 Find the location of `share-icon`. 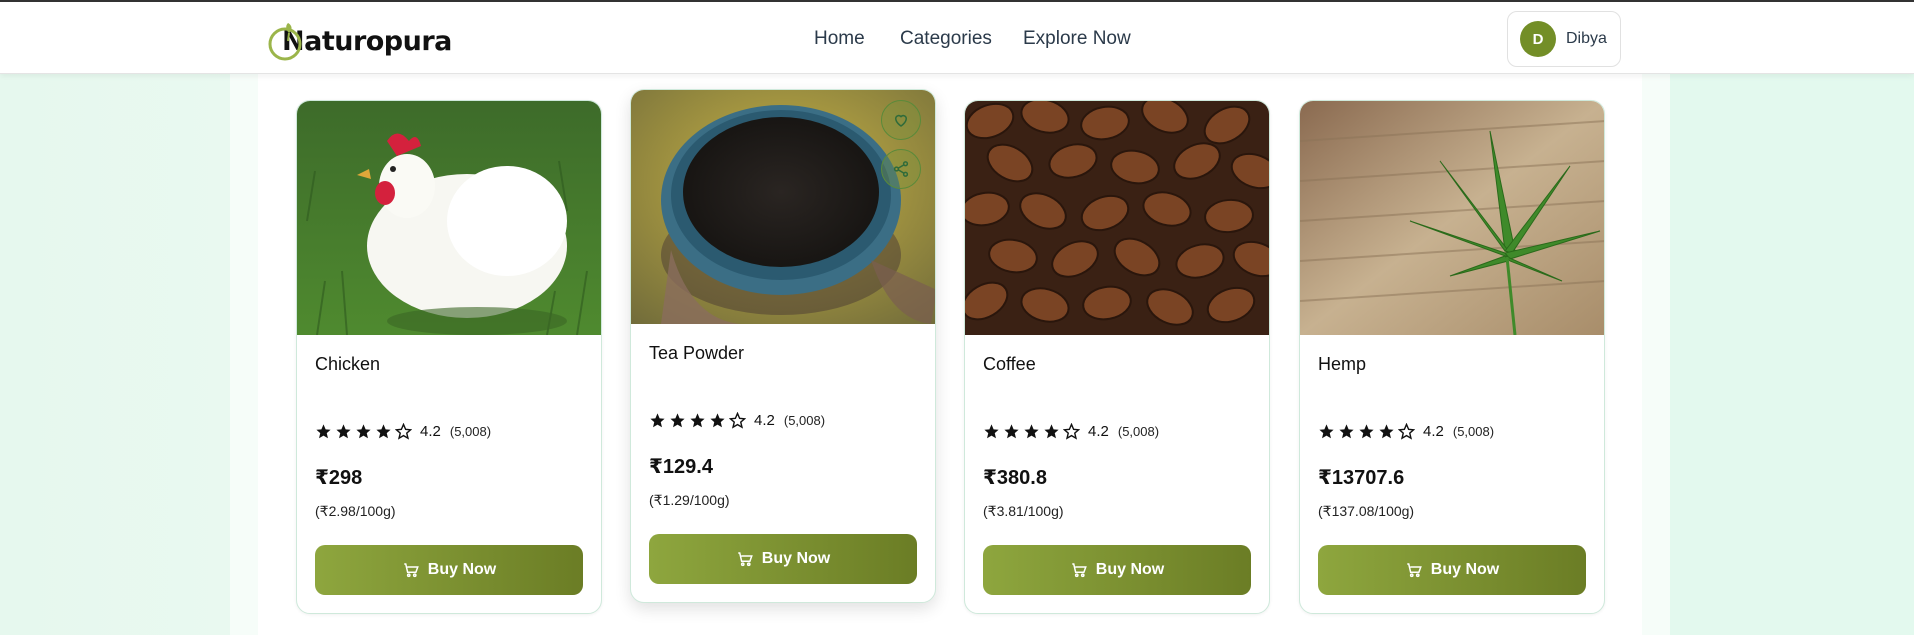

share-icon is located at coordinates (901, 169).